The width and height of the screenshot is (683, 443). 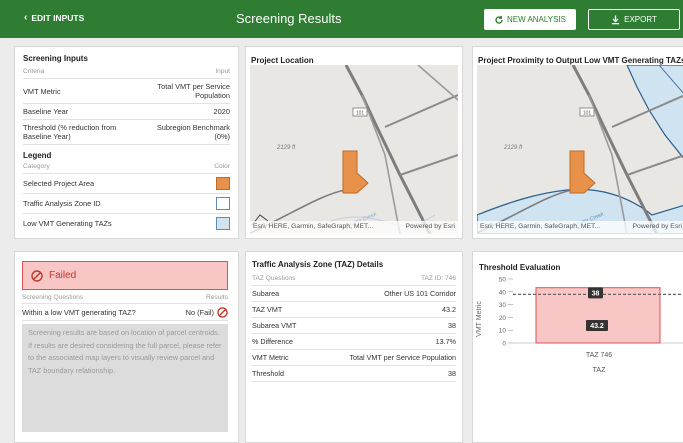 What do you see at coordinates (223, 223) in the screenshot?
I see `legend-swatch-blue` at bounding box center [223, 223].